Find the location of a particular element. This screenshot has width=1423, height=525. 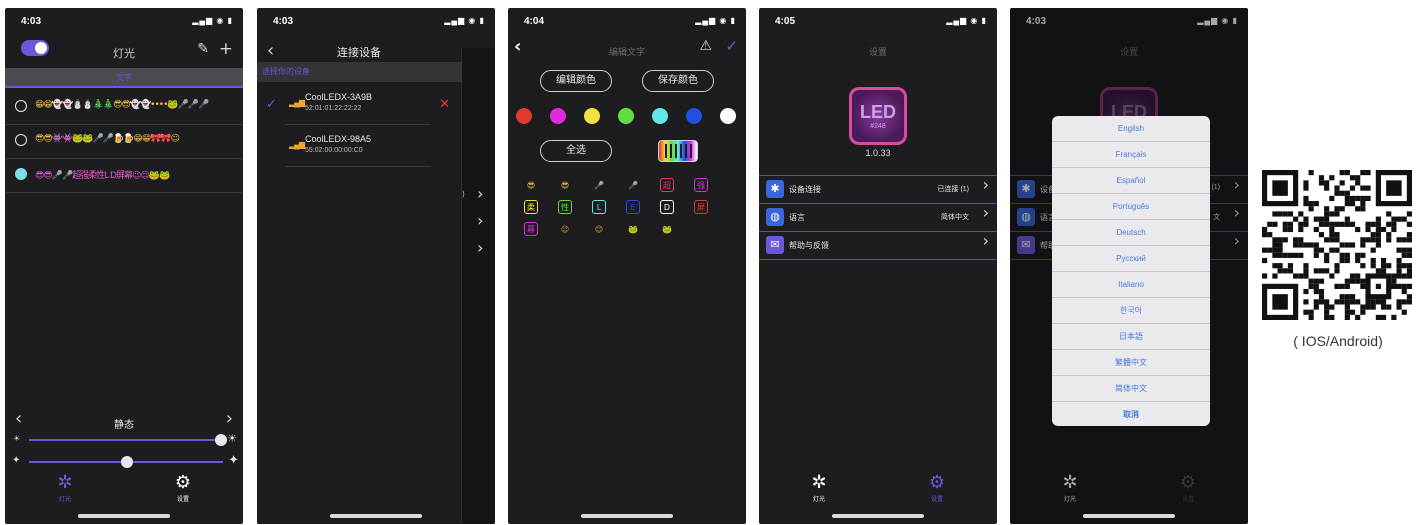

edit-icon: ✎ is located at coordinates (203, 49).